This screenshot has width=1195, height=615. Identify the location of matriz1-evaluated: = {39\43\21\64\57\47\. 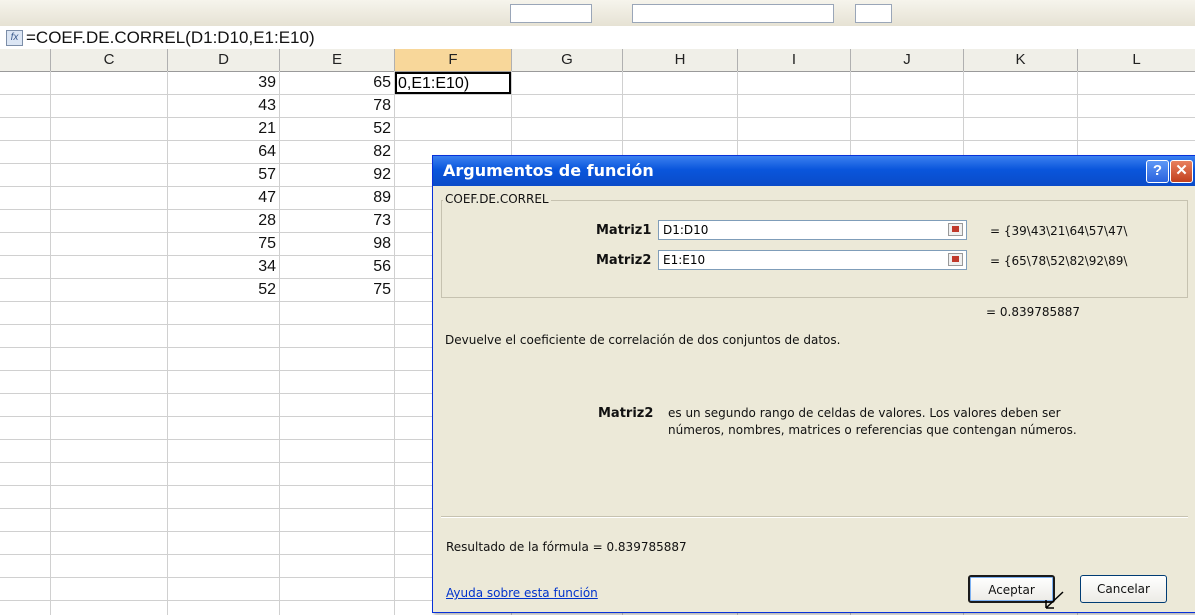
(1059, 231).